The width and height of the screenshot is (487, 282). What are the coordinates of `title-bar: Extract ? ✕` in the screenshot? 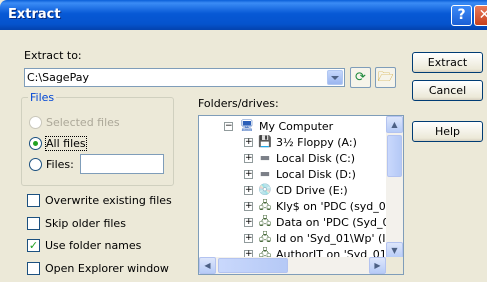 It's located at (243, 15).